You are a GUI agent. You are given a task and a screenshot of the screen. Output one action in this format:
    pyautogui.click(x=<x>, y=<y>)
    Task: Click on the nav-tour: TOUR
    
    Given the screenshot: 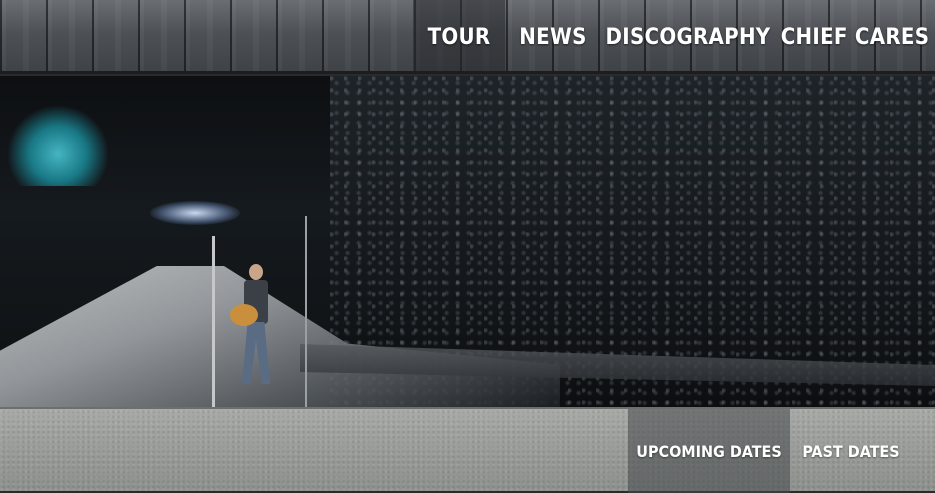 What is the action you would take?
    pyautogui.click(x=459, y=37)
    